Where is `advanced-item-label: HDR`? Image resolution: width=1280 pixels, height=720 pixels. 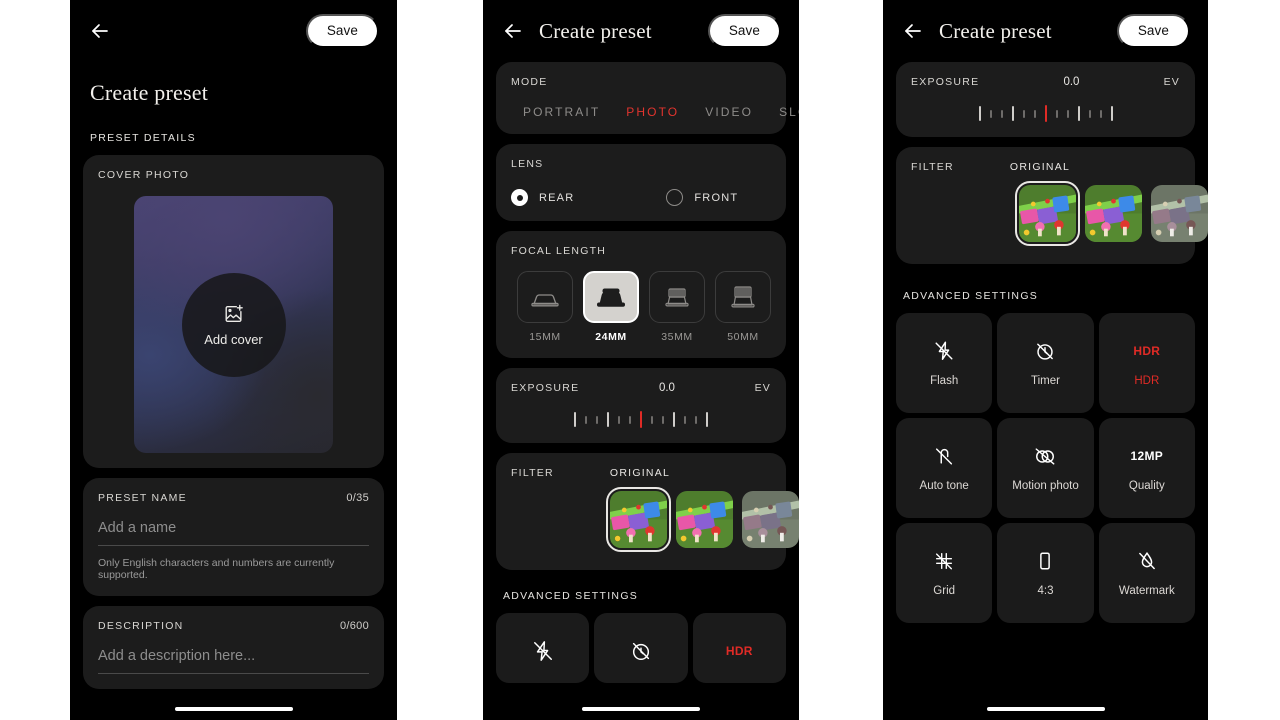
advanced-item-label: HDR is located at coordinates (1147, 381).